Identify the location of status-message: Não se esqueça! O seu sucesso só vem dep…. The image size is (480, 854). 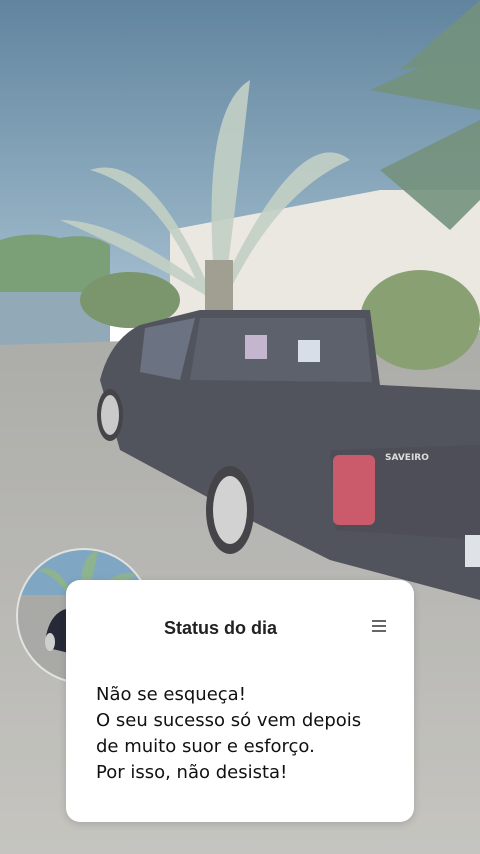
(246, 734).